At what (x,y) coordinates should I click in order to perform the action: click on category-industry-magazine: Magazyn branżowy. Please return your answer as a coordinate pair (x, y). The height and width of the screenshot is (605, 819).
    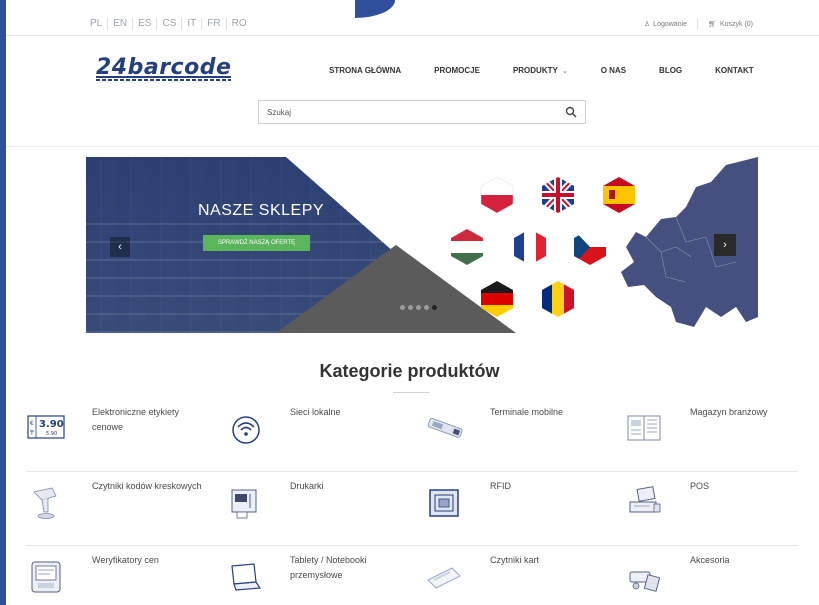
    Looking at the image, I should click on (721, 435).